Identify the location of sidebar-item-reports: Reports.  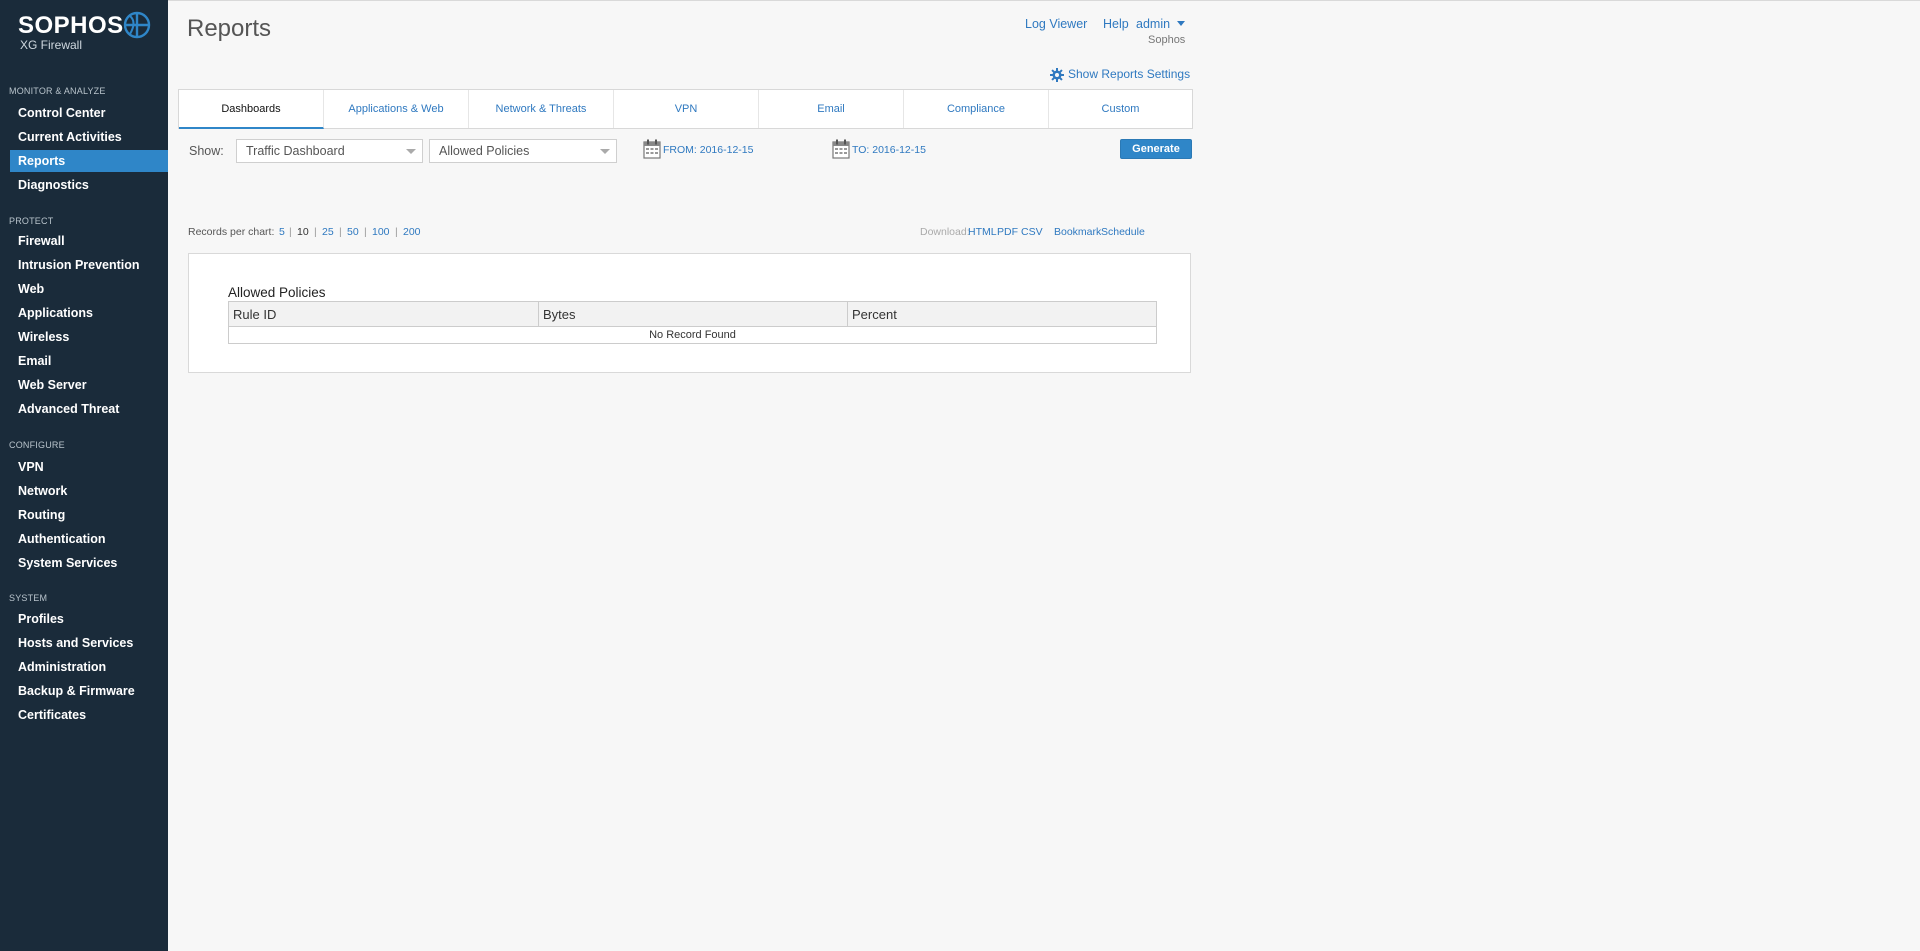
(89, 161).